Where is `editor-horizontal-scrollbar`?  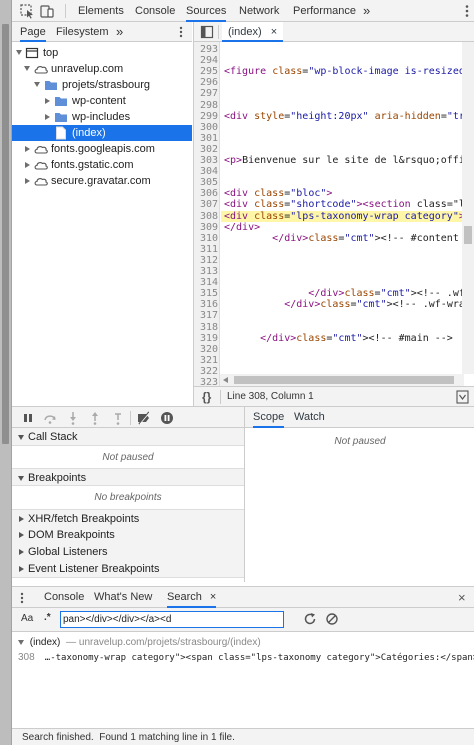
editor-horizontal-scrollbar is located at coordinates (342, 380).